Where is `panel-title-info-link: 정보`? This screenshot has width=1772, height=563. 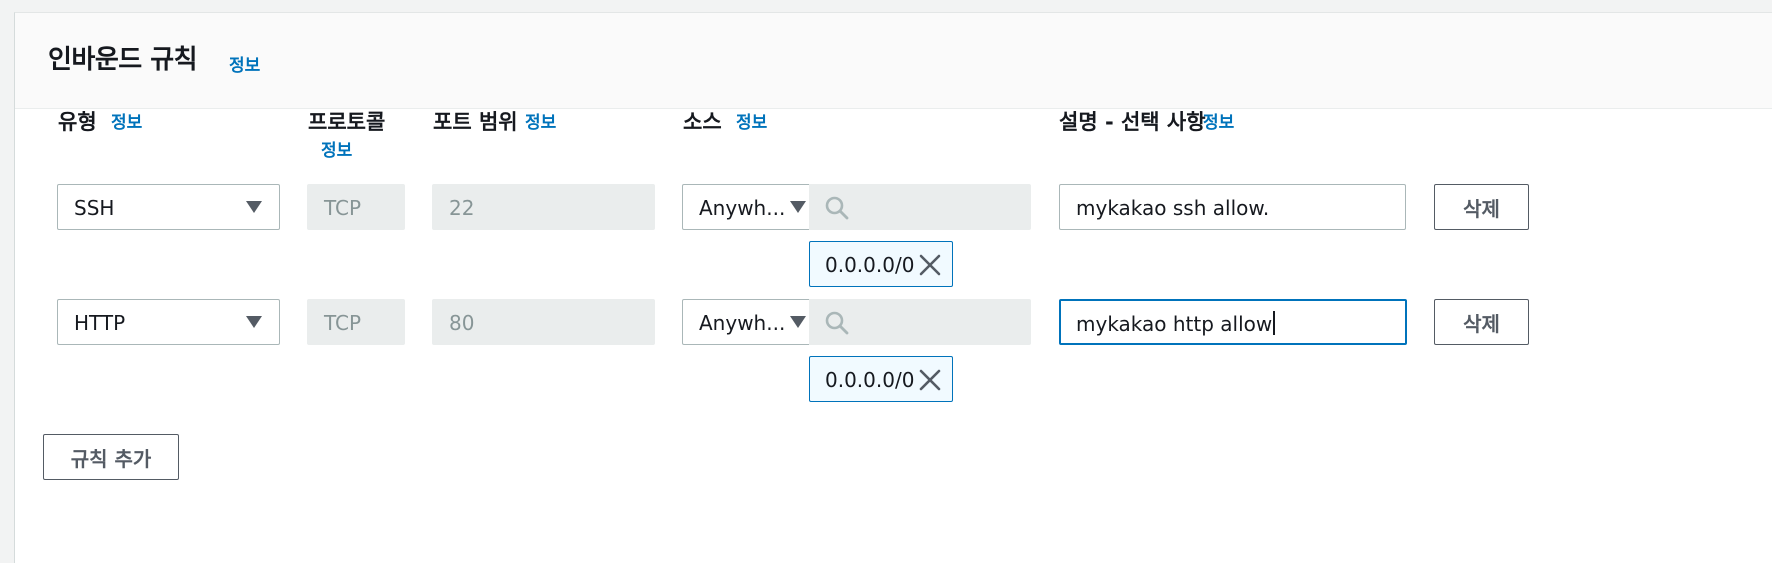 panel-title-info-link: 정보 is located at coordinates (244, 63).